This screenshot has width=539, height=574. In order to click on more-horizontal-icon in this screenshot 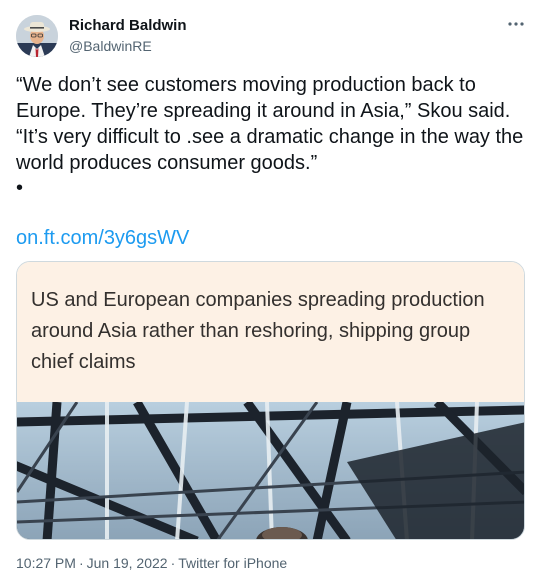, I will do `click(516, 24)`.